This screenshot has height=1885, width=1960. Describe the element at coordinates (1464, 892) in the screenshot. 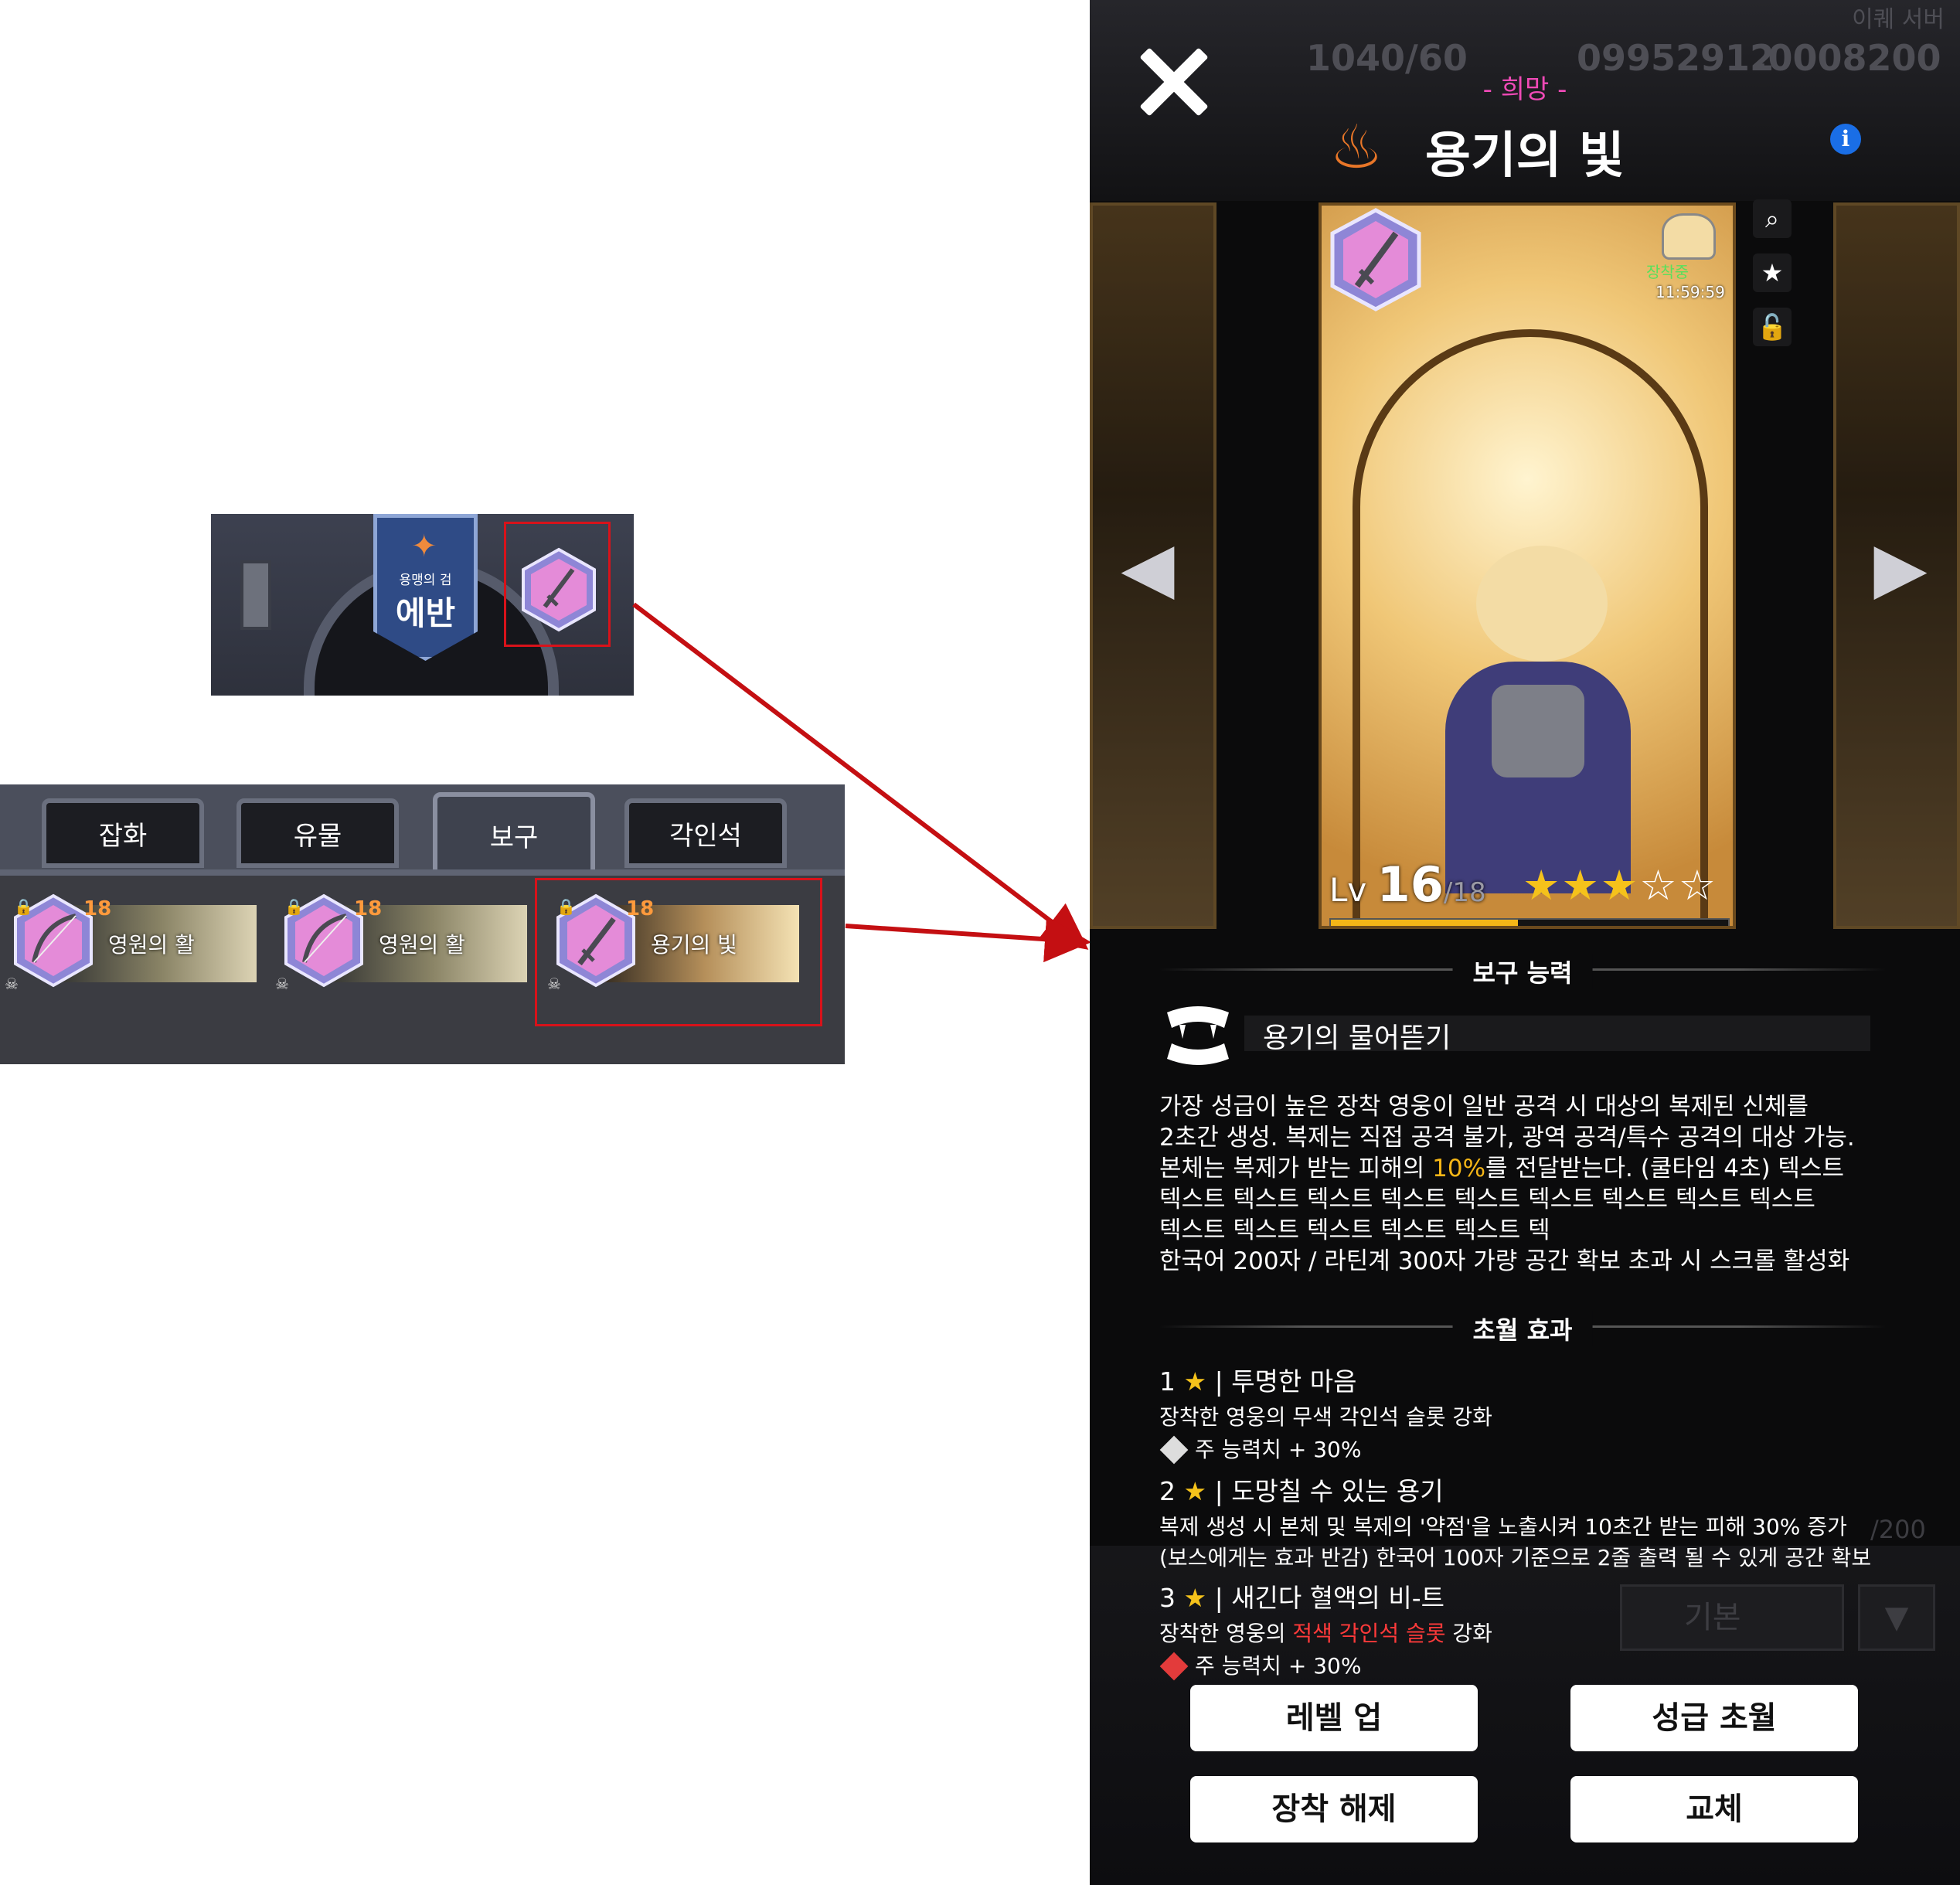

I see `level-max: /18` at that location.